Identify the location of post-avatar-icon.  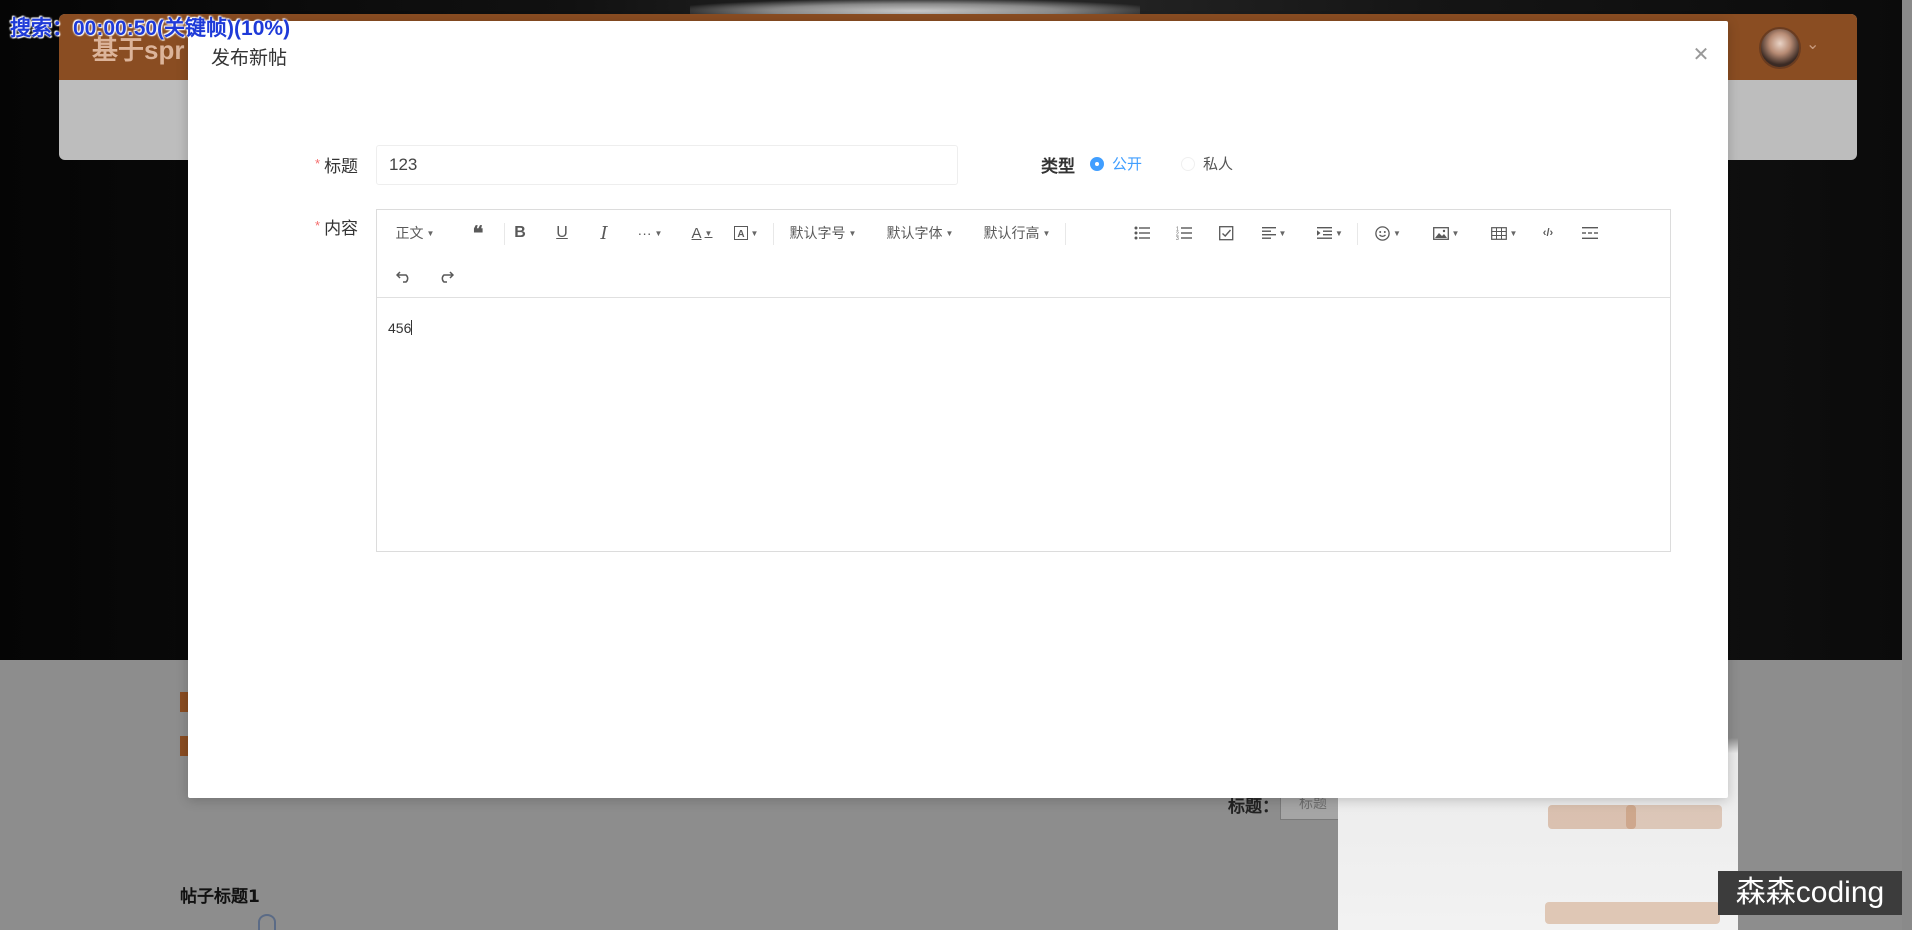
(267, 922).